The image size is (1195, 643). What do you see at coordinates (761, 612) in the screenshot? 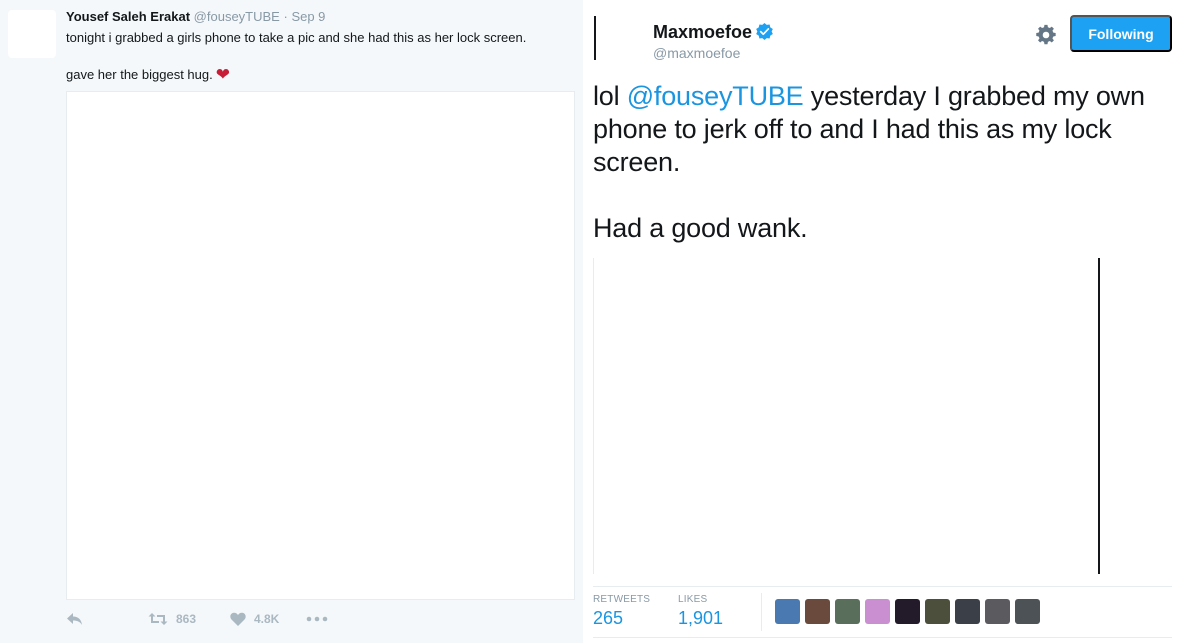
I see `stats-divider` at bounding box center [761, 612].